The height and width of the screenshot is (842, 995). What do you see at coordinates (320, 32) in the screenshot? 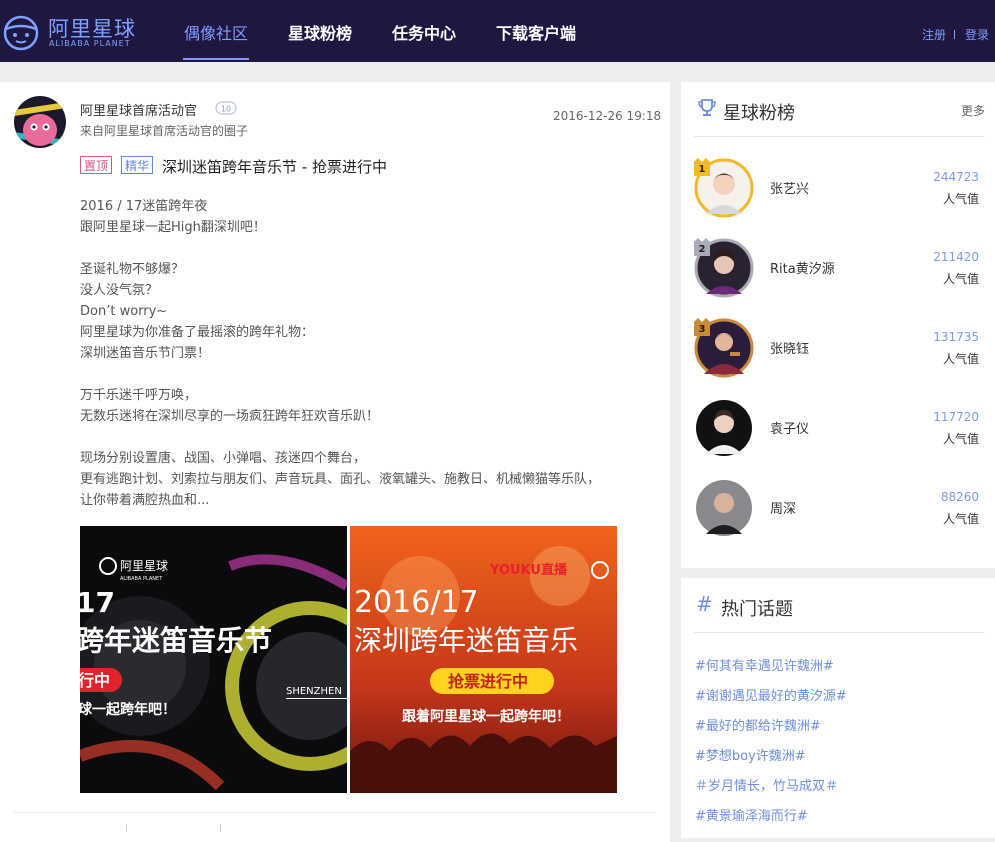
I see `nav-fan-ranking: 星球粉榜` at bounding box center [320, 32].